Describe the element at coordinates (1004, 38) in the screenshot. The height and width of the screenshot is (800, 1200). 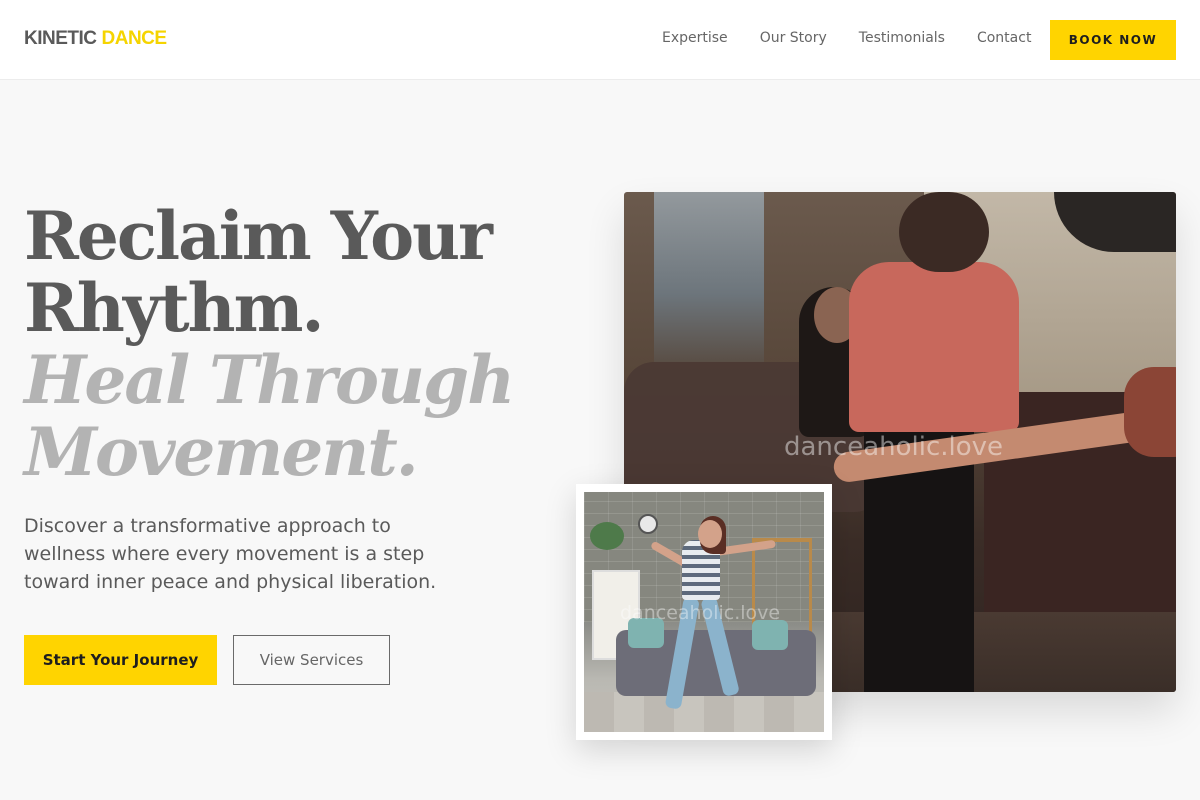
I see `nav-link-contact: Contact` at that location.